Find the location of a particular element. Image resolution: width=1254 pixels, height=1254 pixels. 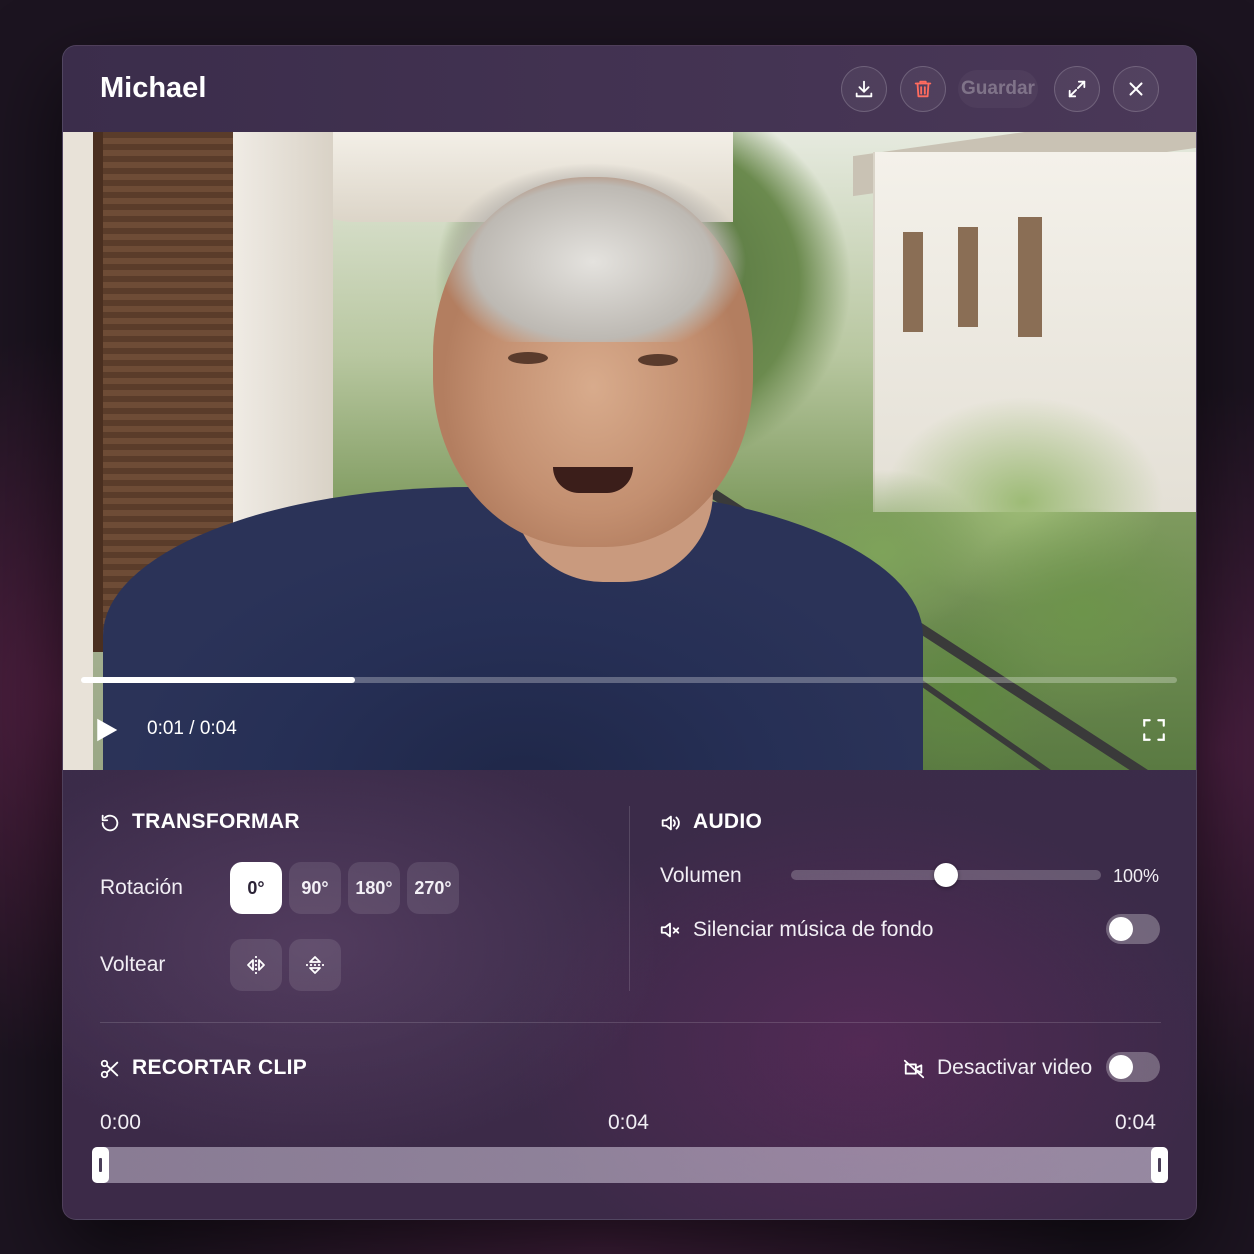

volume-label: Volumen is located at coordinates (701, 875).